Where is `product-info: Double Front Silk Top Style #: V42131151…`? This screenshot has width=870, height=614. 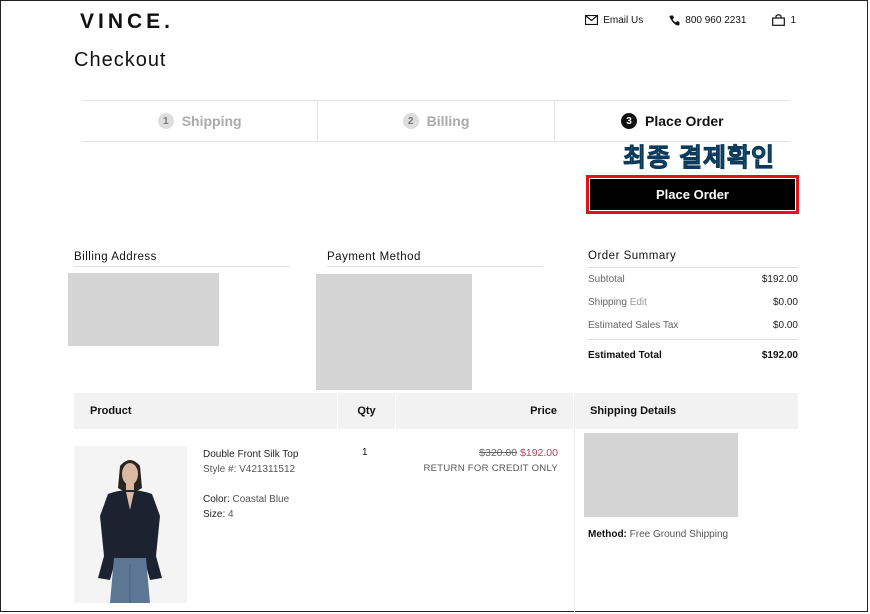 product-info: Double Front Silk Top Style #: V42131151… is located at coordinates (250, 484).